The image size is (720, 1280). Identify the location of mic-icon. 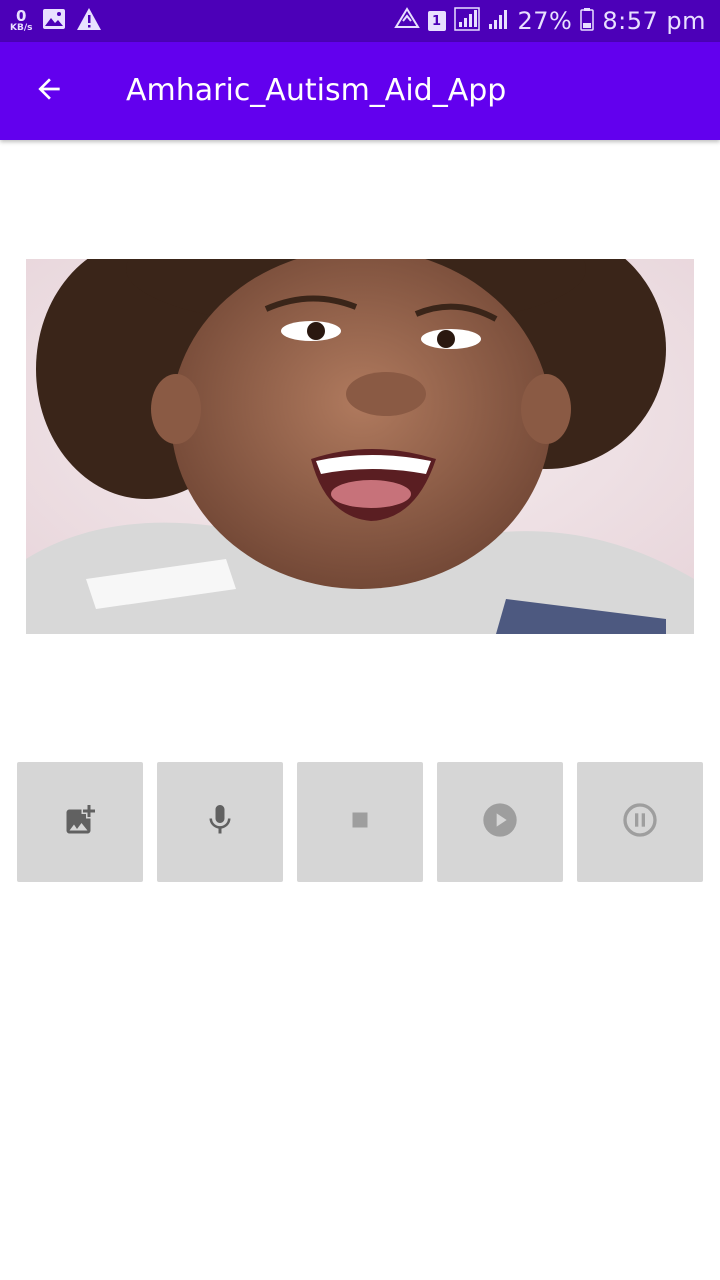
(220, 822).